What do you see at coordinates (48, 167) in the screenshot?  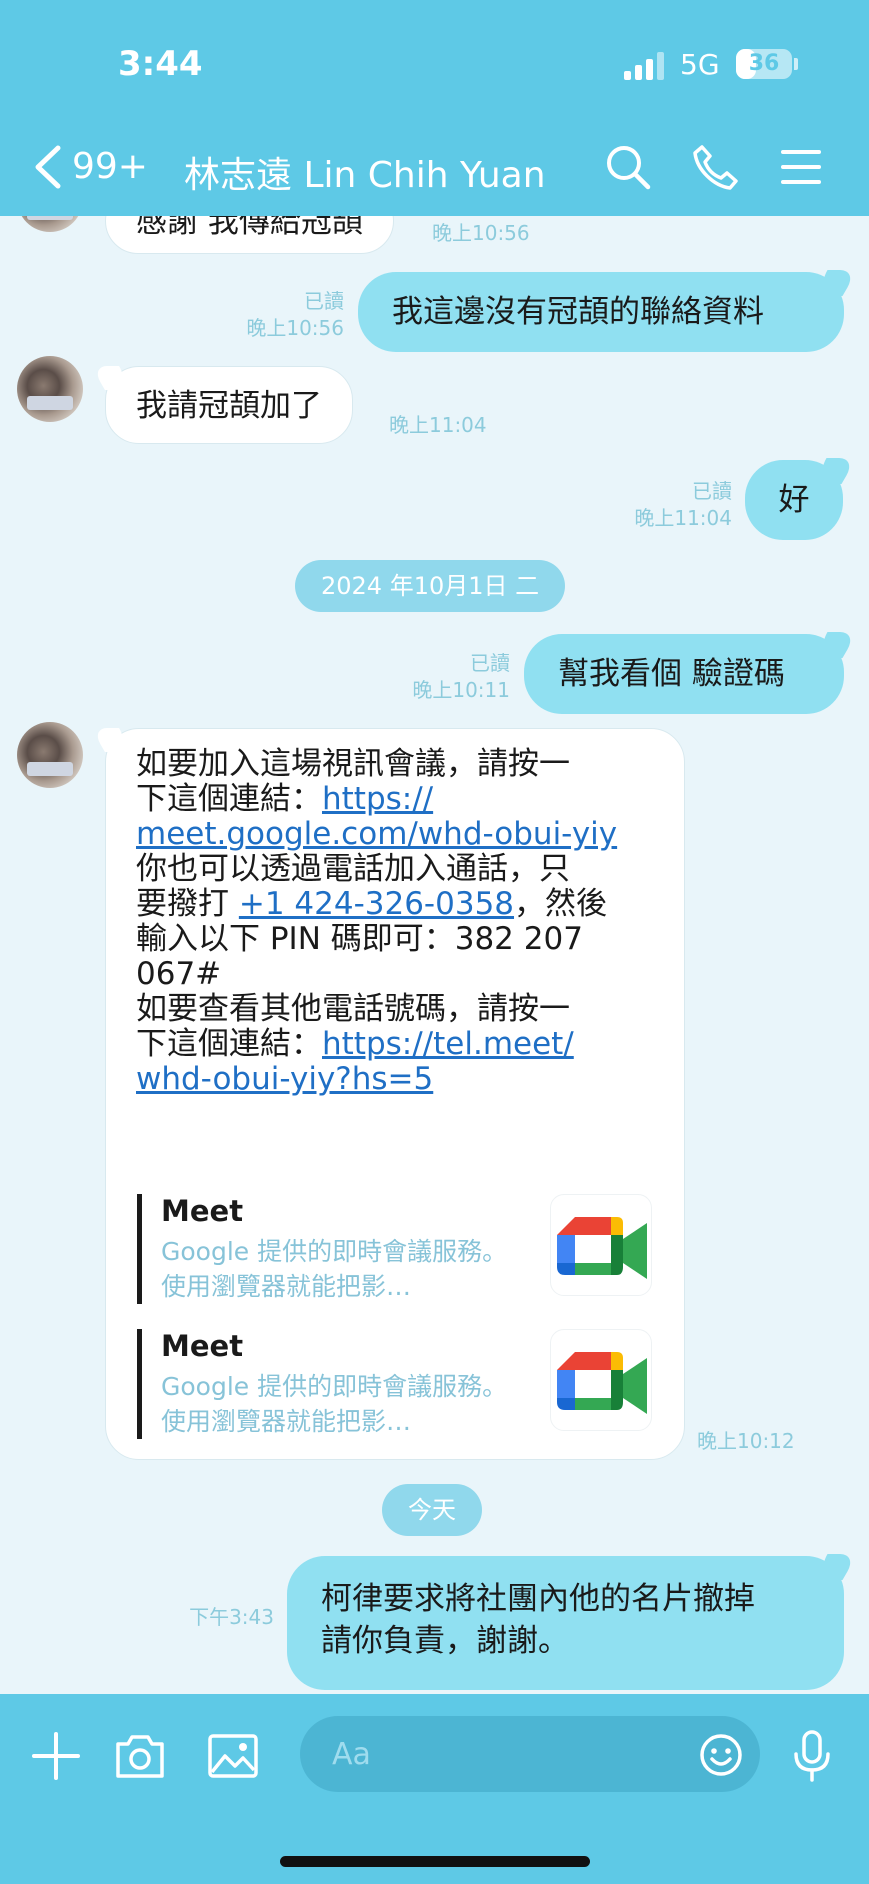 I see `back-chevron-icon` at bounding box center [48, 167].